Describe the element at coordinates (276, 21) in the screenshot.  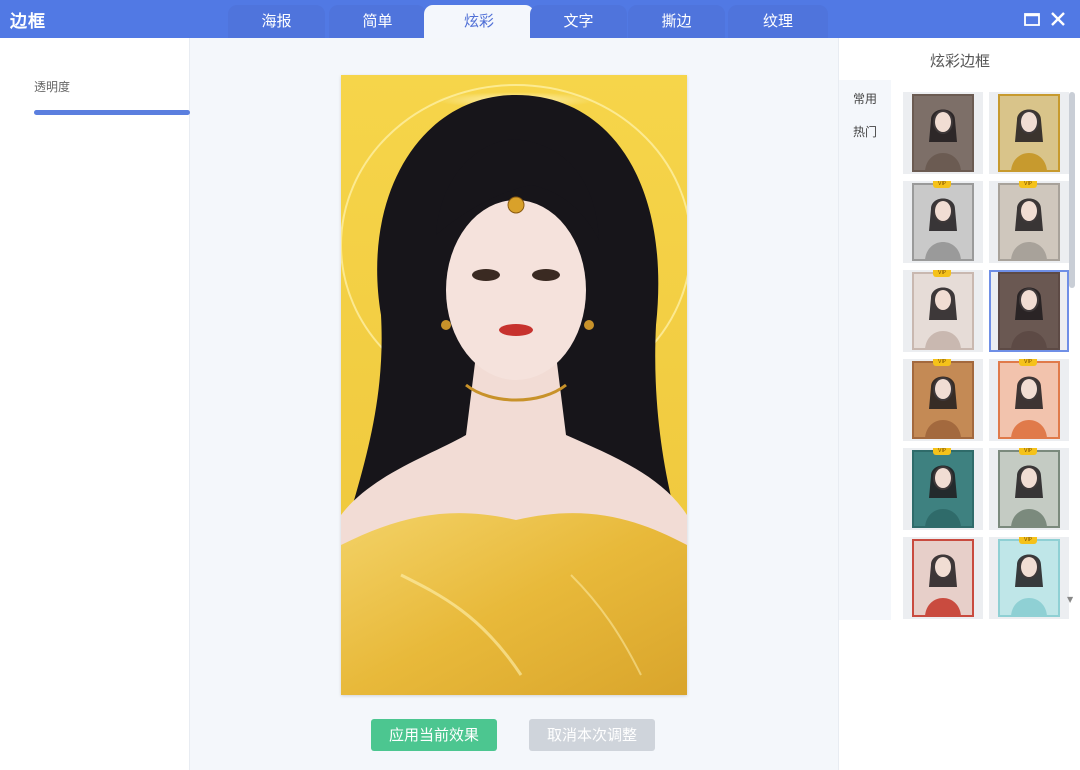
I see `tab-poster: 海报` at that location.